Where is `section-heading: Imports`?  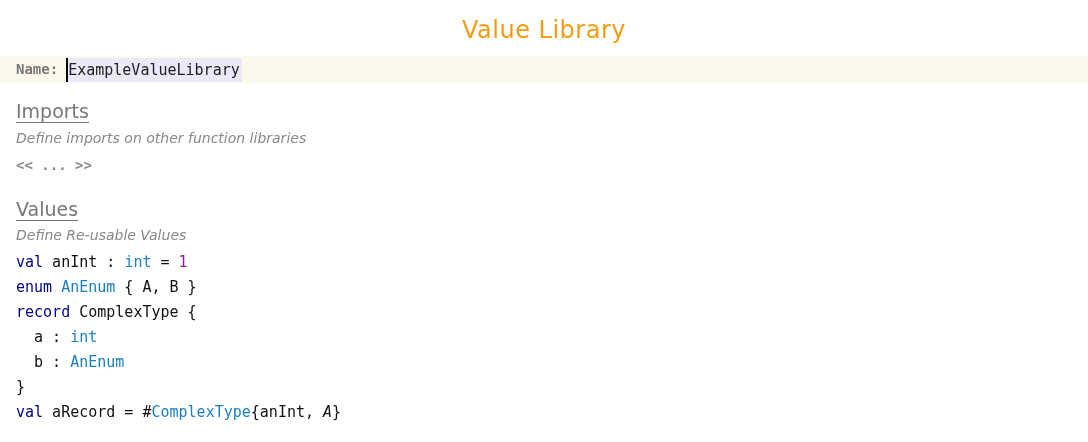
section-heading: Imports is located at coordinates (52, 111).